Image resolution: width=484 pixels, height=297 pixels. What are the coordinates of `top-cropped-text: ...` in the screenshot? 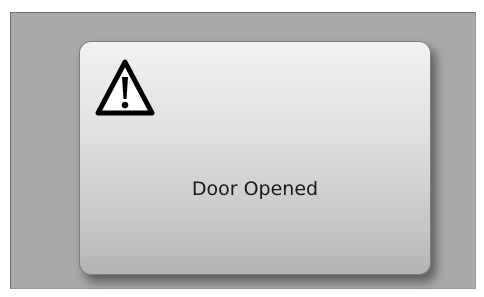 It's located at (5, 1).